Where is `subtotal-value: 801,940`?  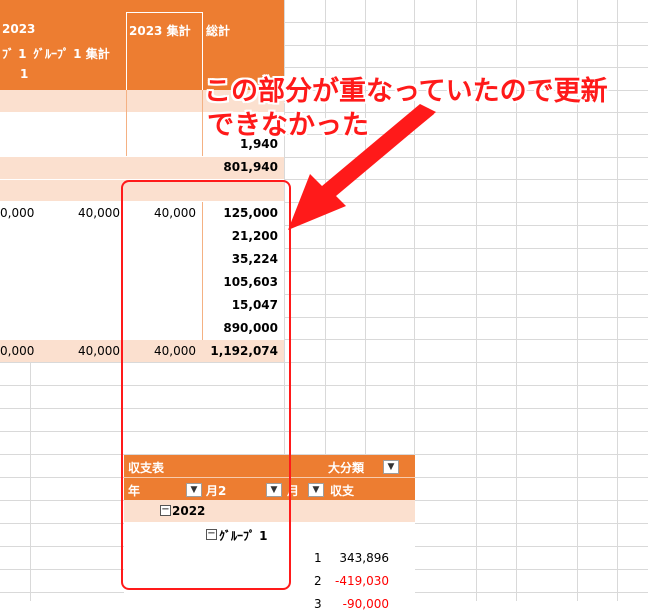 subtotal-value: 801,940 is located at coordinates (239, 167).